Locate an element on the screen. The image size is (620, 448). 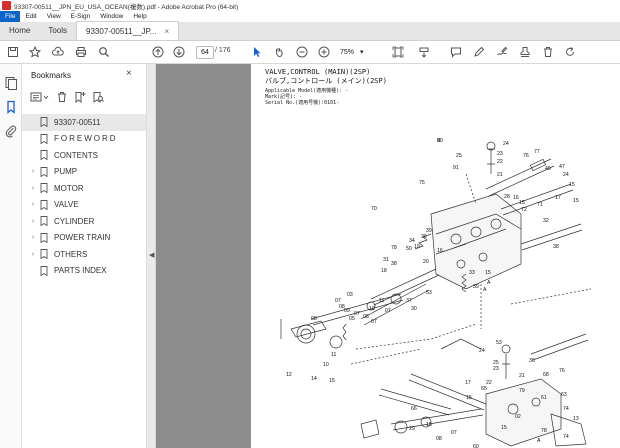
part-callout: 65 is located at coordinates (484, 389).